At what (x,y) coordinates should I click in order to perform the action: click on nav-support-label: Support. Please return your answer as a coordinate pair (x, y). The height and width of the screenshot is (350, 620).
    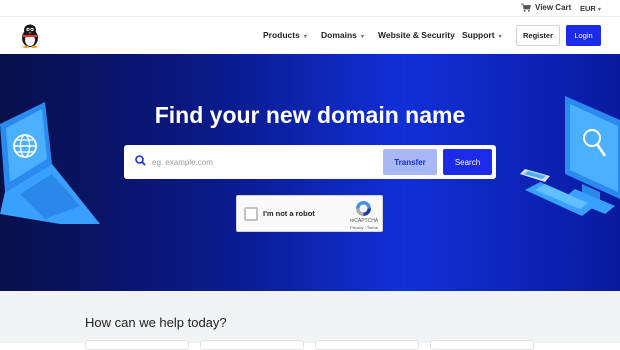
    Looking at the image, I should click on (478, 35).